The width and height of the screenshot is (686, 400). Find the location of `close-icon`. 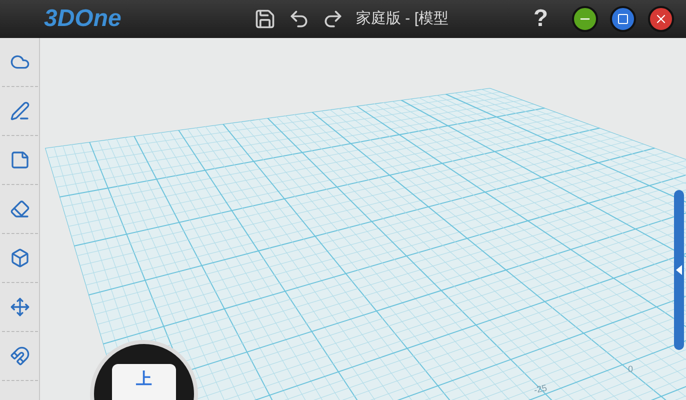

close-icon is located at coordinates (661, 19).